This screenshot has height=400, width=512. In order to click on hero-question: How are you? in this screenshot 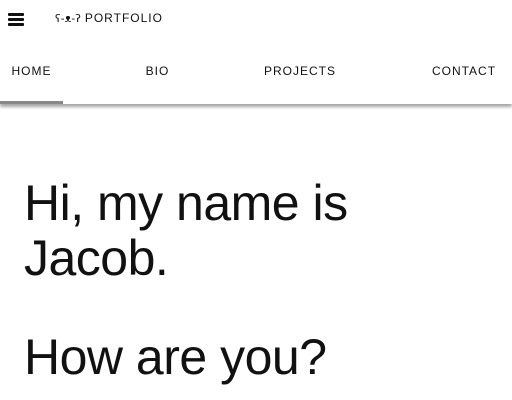, I will do `click(175, 357)`.